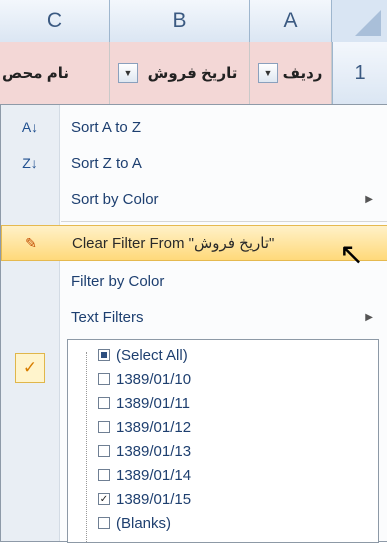 The image size is (387, 543). I want to click on tree-connector, so click(86, 447).